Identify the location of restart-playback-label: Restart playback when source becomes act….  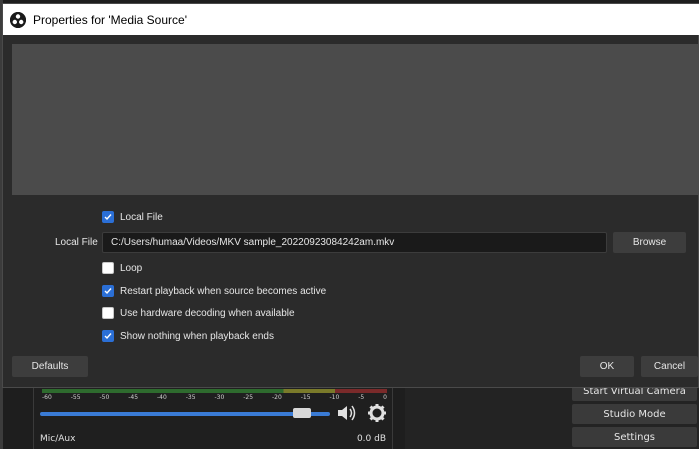
(223, 291).